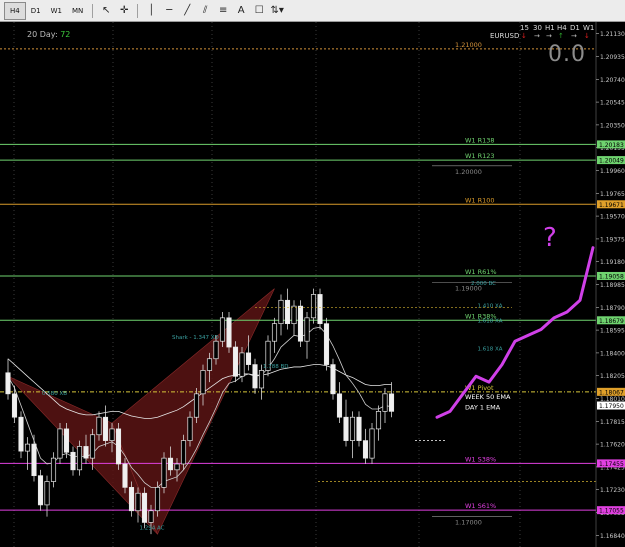  I want to click on vertical-line-tool-icon: │, so click(151, 11).